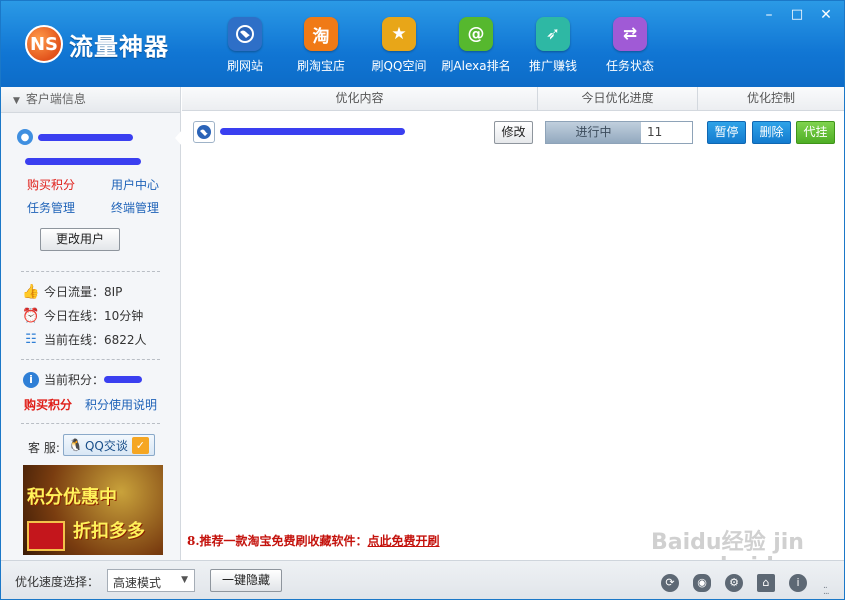 Image resolution: width=845 pixels, height=603 pixels. I want to click on maximize-button: □, so click(797, 15).